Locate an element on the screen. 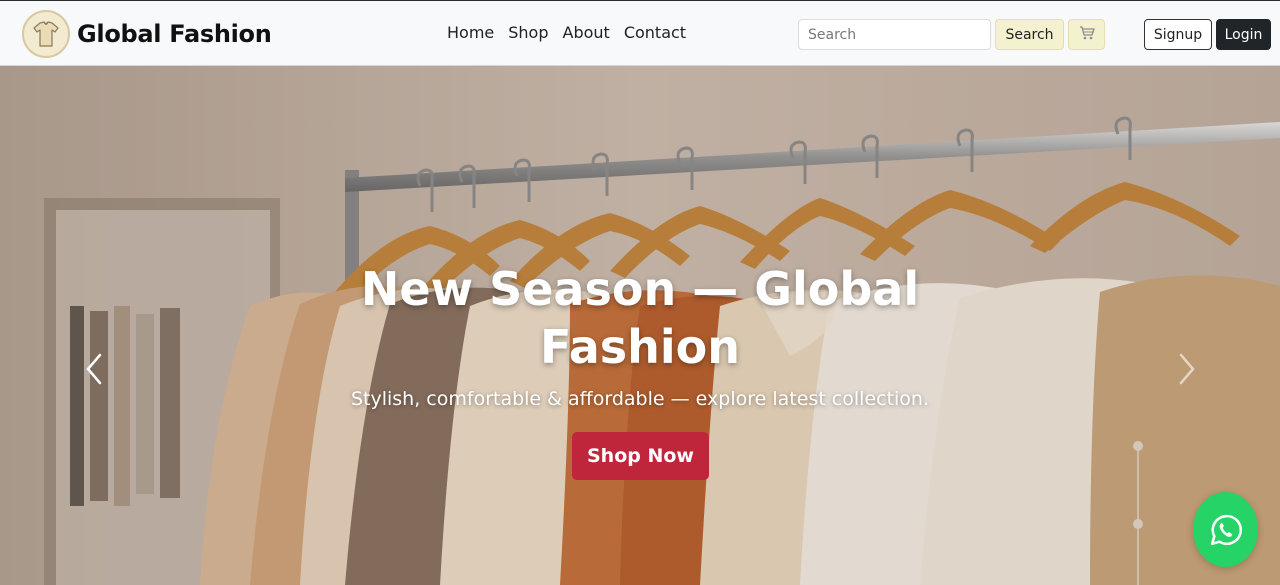  nav-links: Home Shop About Contact is located at coordinates (566, 33).